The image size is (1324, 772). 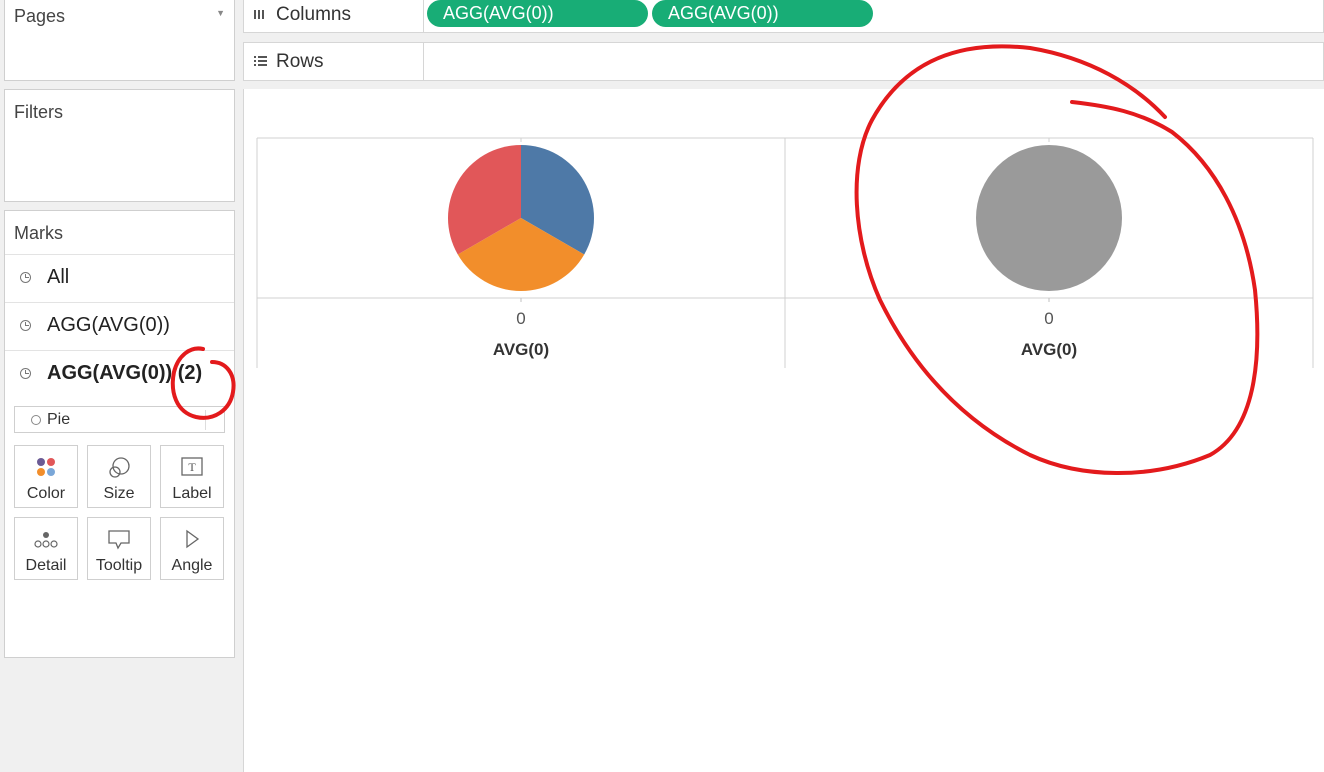 I want to click on chevron-down-icon: ▼, so click(x=220, y=13).